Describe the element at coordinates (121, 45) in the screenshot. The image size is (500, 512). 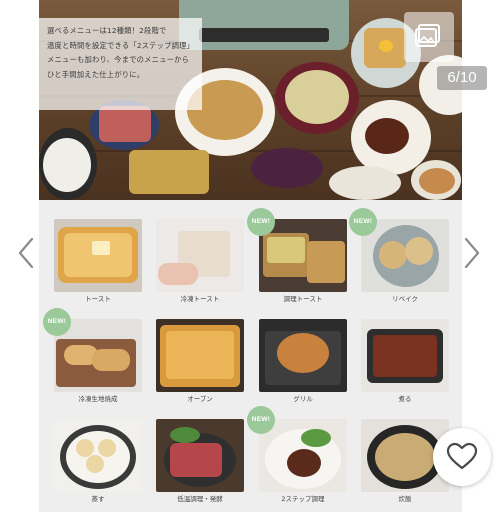
I see `hero-caption-line: 温度と時間を設定できる「2ステップ調理」` at that location.